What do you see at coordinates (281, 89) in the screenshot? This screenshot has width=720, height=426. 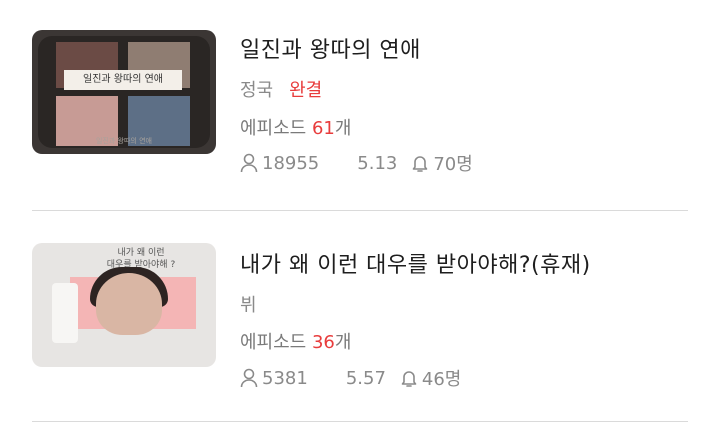 I see `story-author-line: 정국 완결` at bounding box center [281, 89].